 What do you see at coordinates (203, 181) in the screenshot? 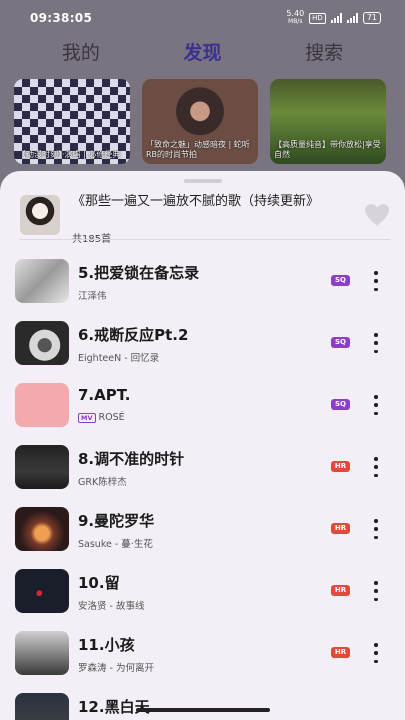
I see `sheet-drag-handle` at bounding box center [203, 181].